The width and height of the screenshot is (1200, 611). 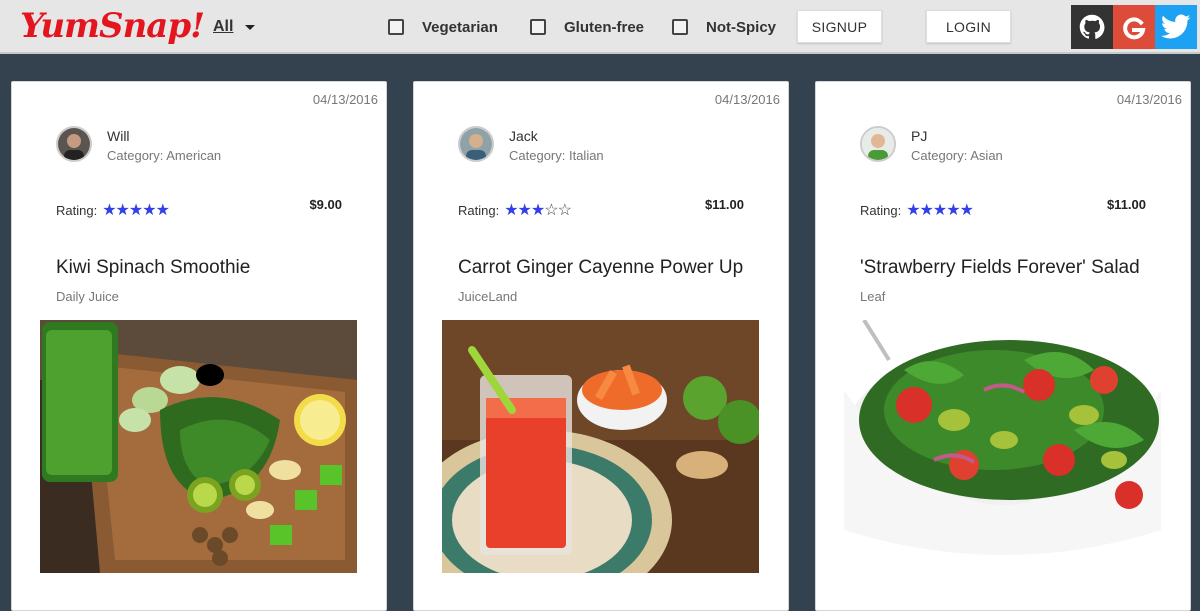 What do you see at coordinates (538, 210) in the screenshot?
I see `star-rating: ★★★☆☆` at bounding box center [538, 210].